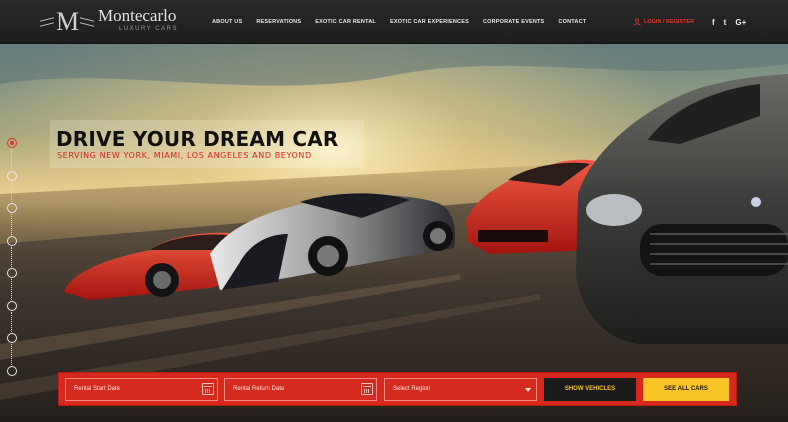 The height and width of the screenshot is (422, 788). Describe the element at coordinates (227, 22) in the screenshot. I see `nav-about-us: ABOUT US` at that location.